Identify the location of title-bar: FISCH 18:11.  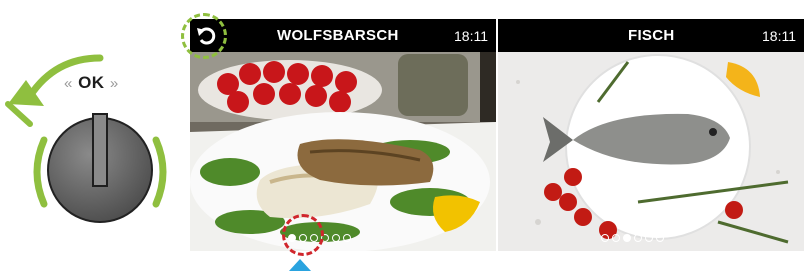
(651, 35).